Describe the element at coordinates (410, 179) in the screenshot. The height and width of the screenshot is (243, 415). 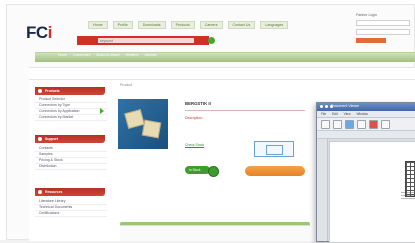
I see `table-graphic` at that location.